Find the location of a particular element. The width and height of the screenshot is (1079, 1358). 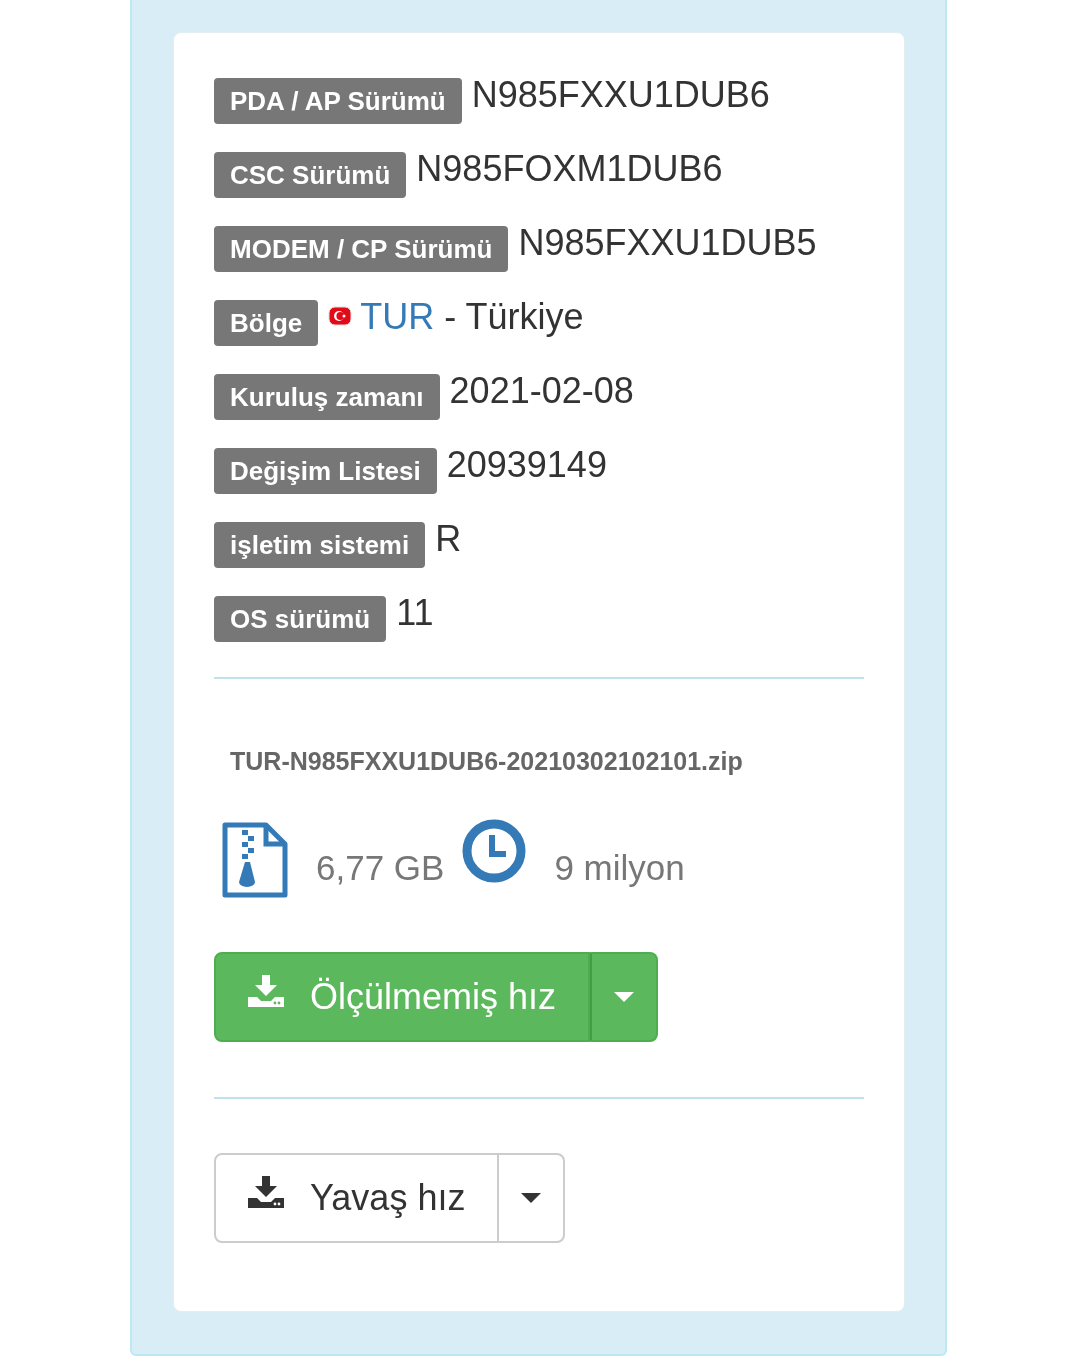

download-button: Ölçülmemiş hız is located at coordinates (402, 997).